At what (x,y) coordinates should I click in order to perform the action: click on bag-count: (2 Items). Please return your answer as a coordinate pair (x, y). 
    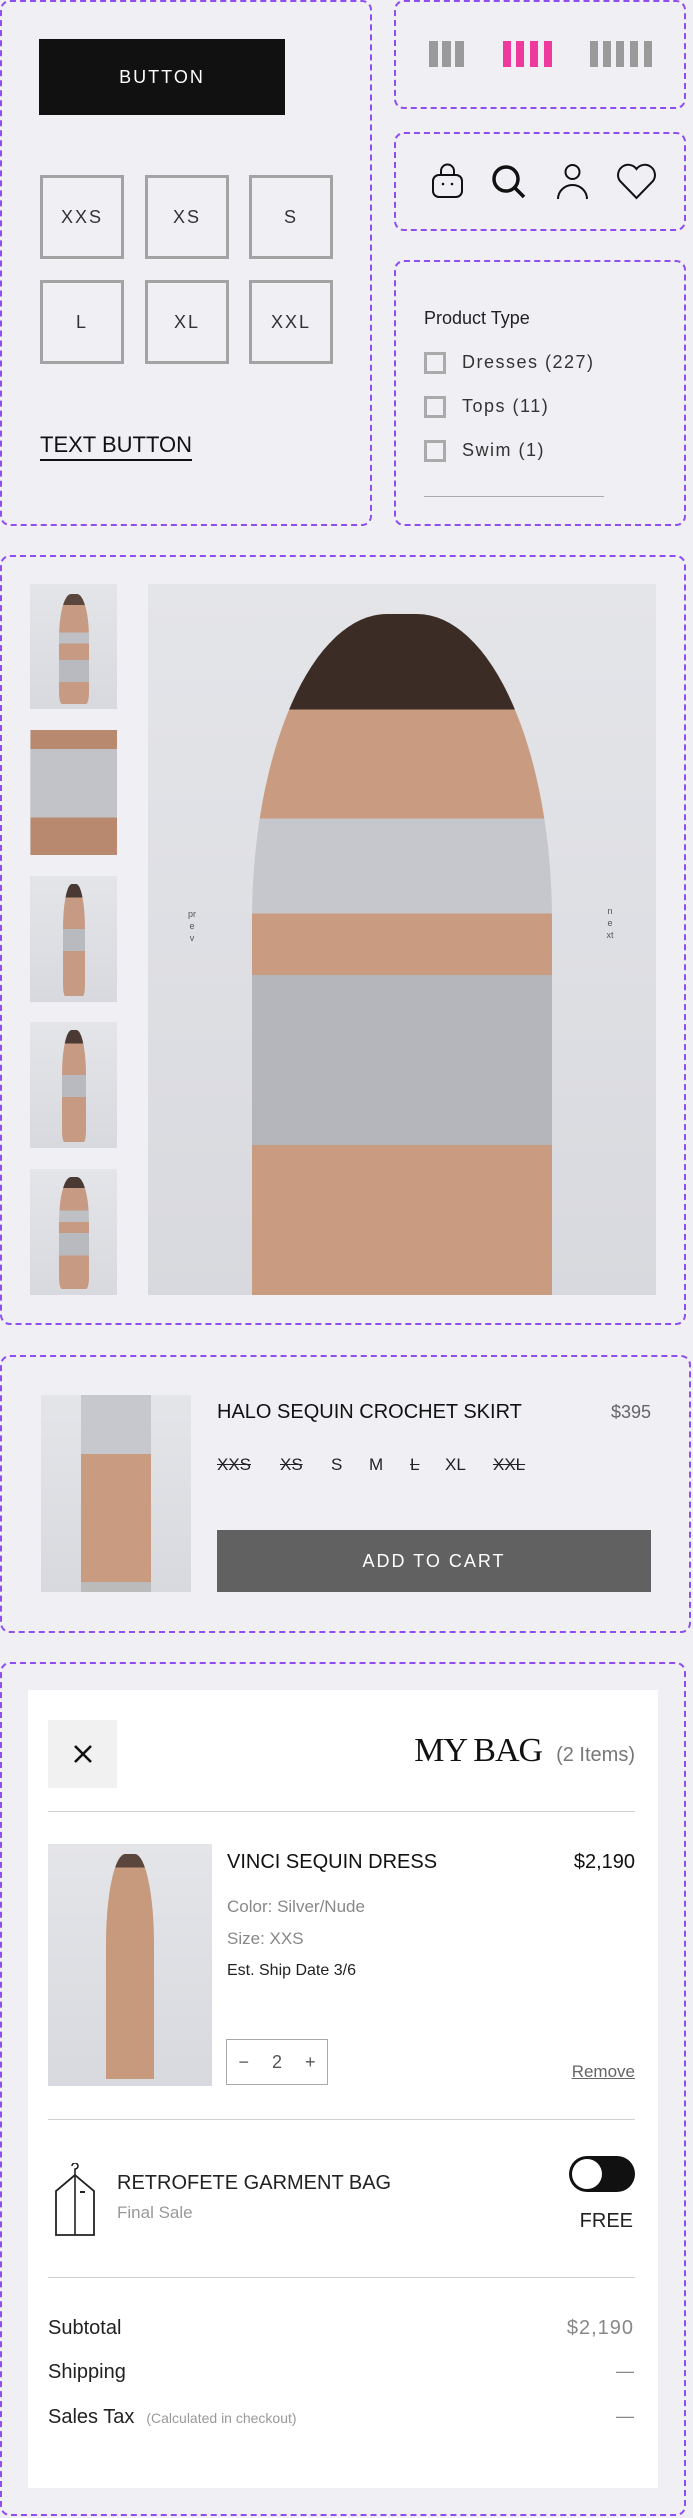
    Looking at the image, I should click on (595, 1755).